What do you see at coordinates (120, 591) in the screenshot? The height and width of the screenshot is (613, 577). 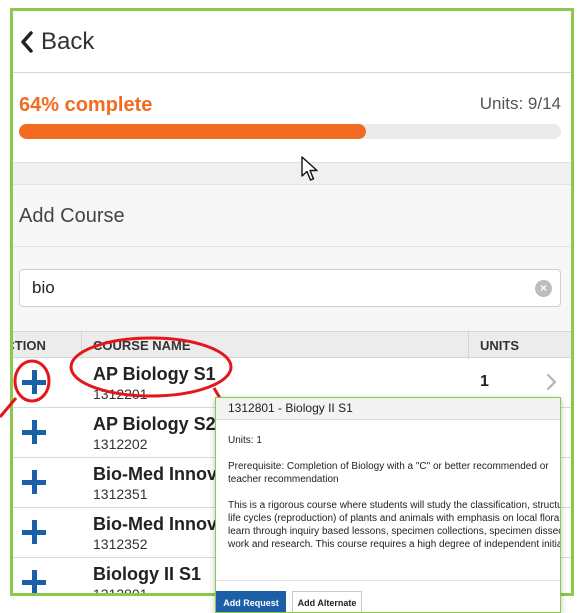 I see `course-number: 1312801` at bounding box center [120, 591].